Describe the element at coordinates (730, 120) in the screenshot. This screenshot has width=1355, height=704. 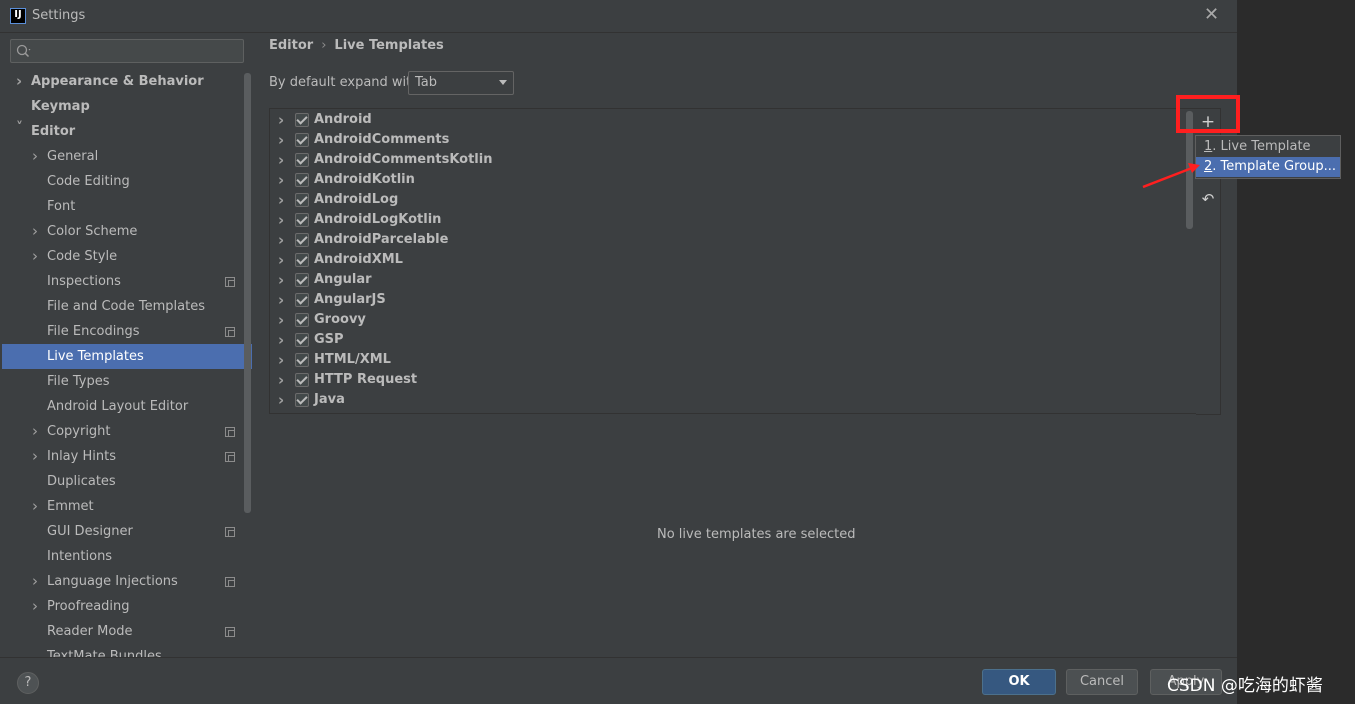
I see `template-group-row: › Android` at that location.